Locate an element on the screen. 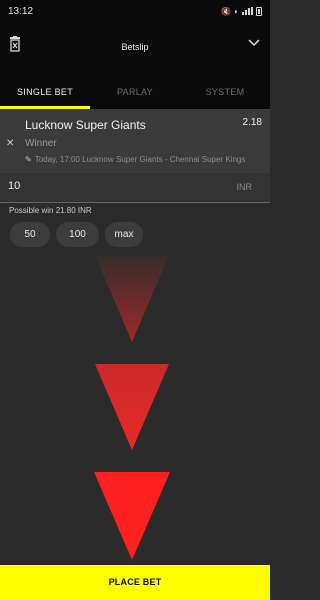 Image resolution: width=320 pixels, height=600 pixels. market-name: Winner is located at coordinates (41, 143).